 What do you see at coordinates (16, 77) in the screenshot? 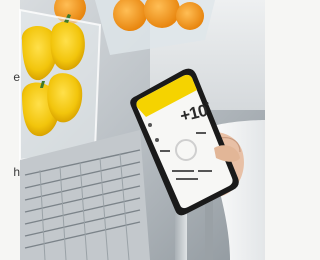
I see `caption-fragment-1: e` at bounding box center [16, 77].